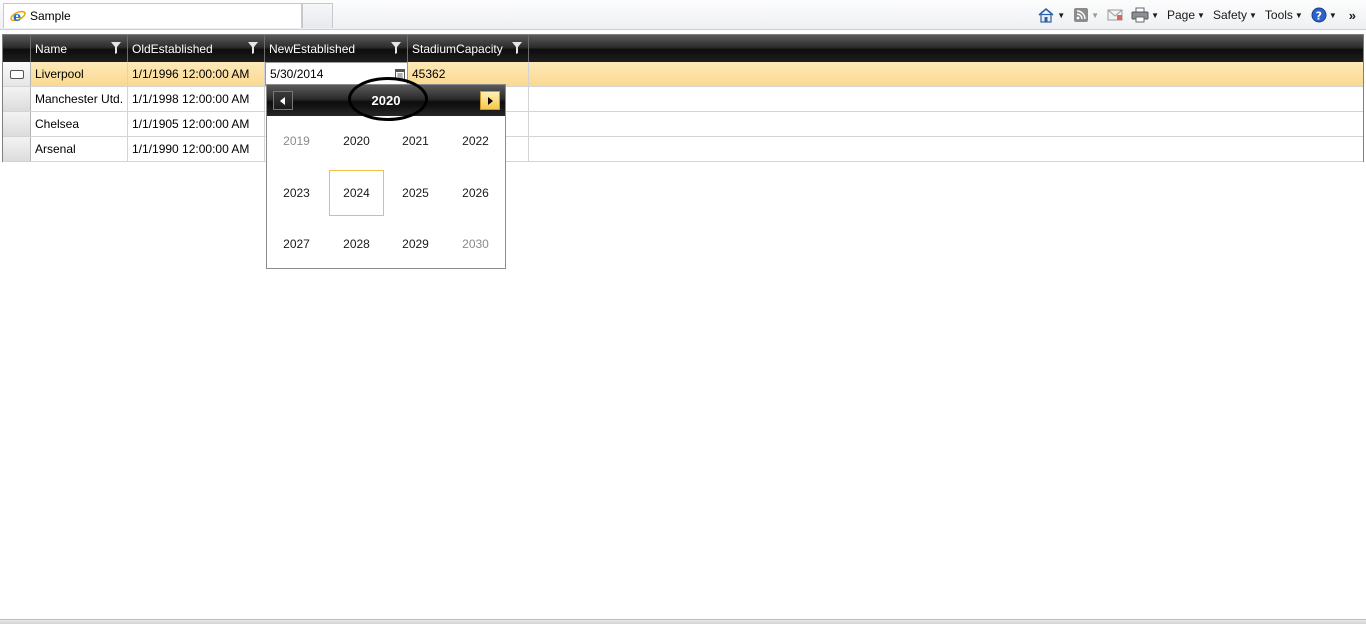 This screenshot has height=624, width=1366. I want to click on year-cell: 2030, so click(475, 244).